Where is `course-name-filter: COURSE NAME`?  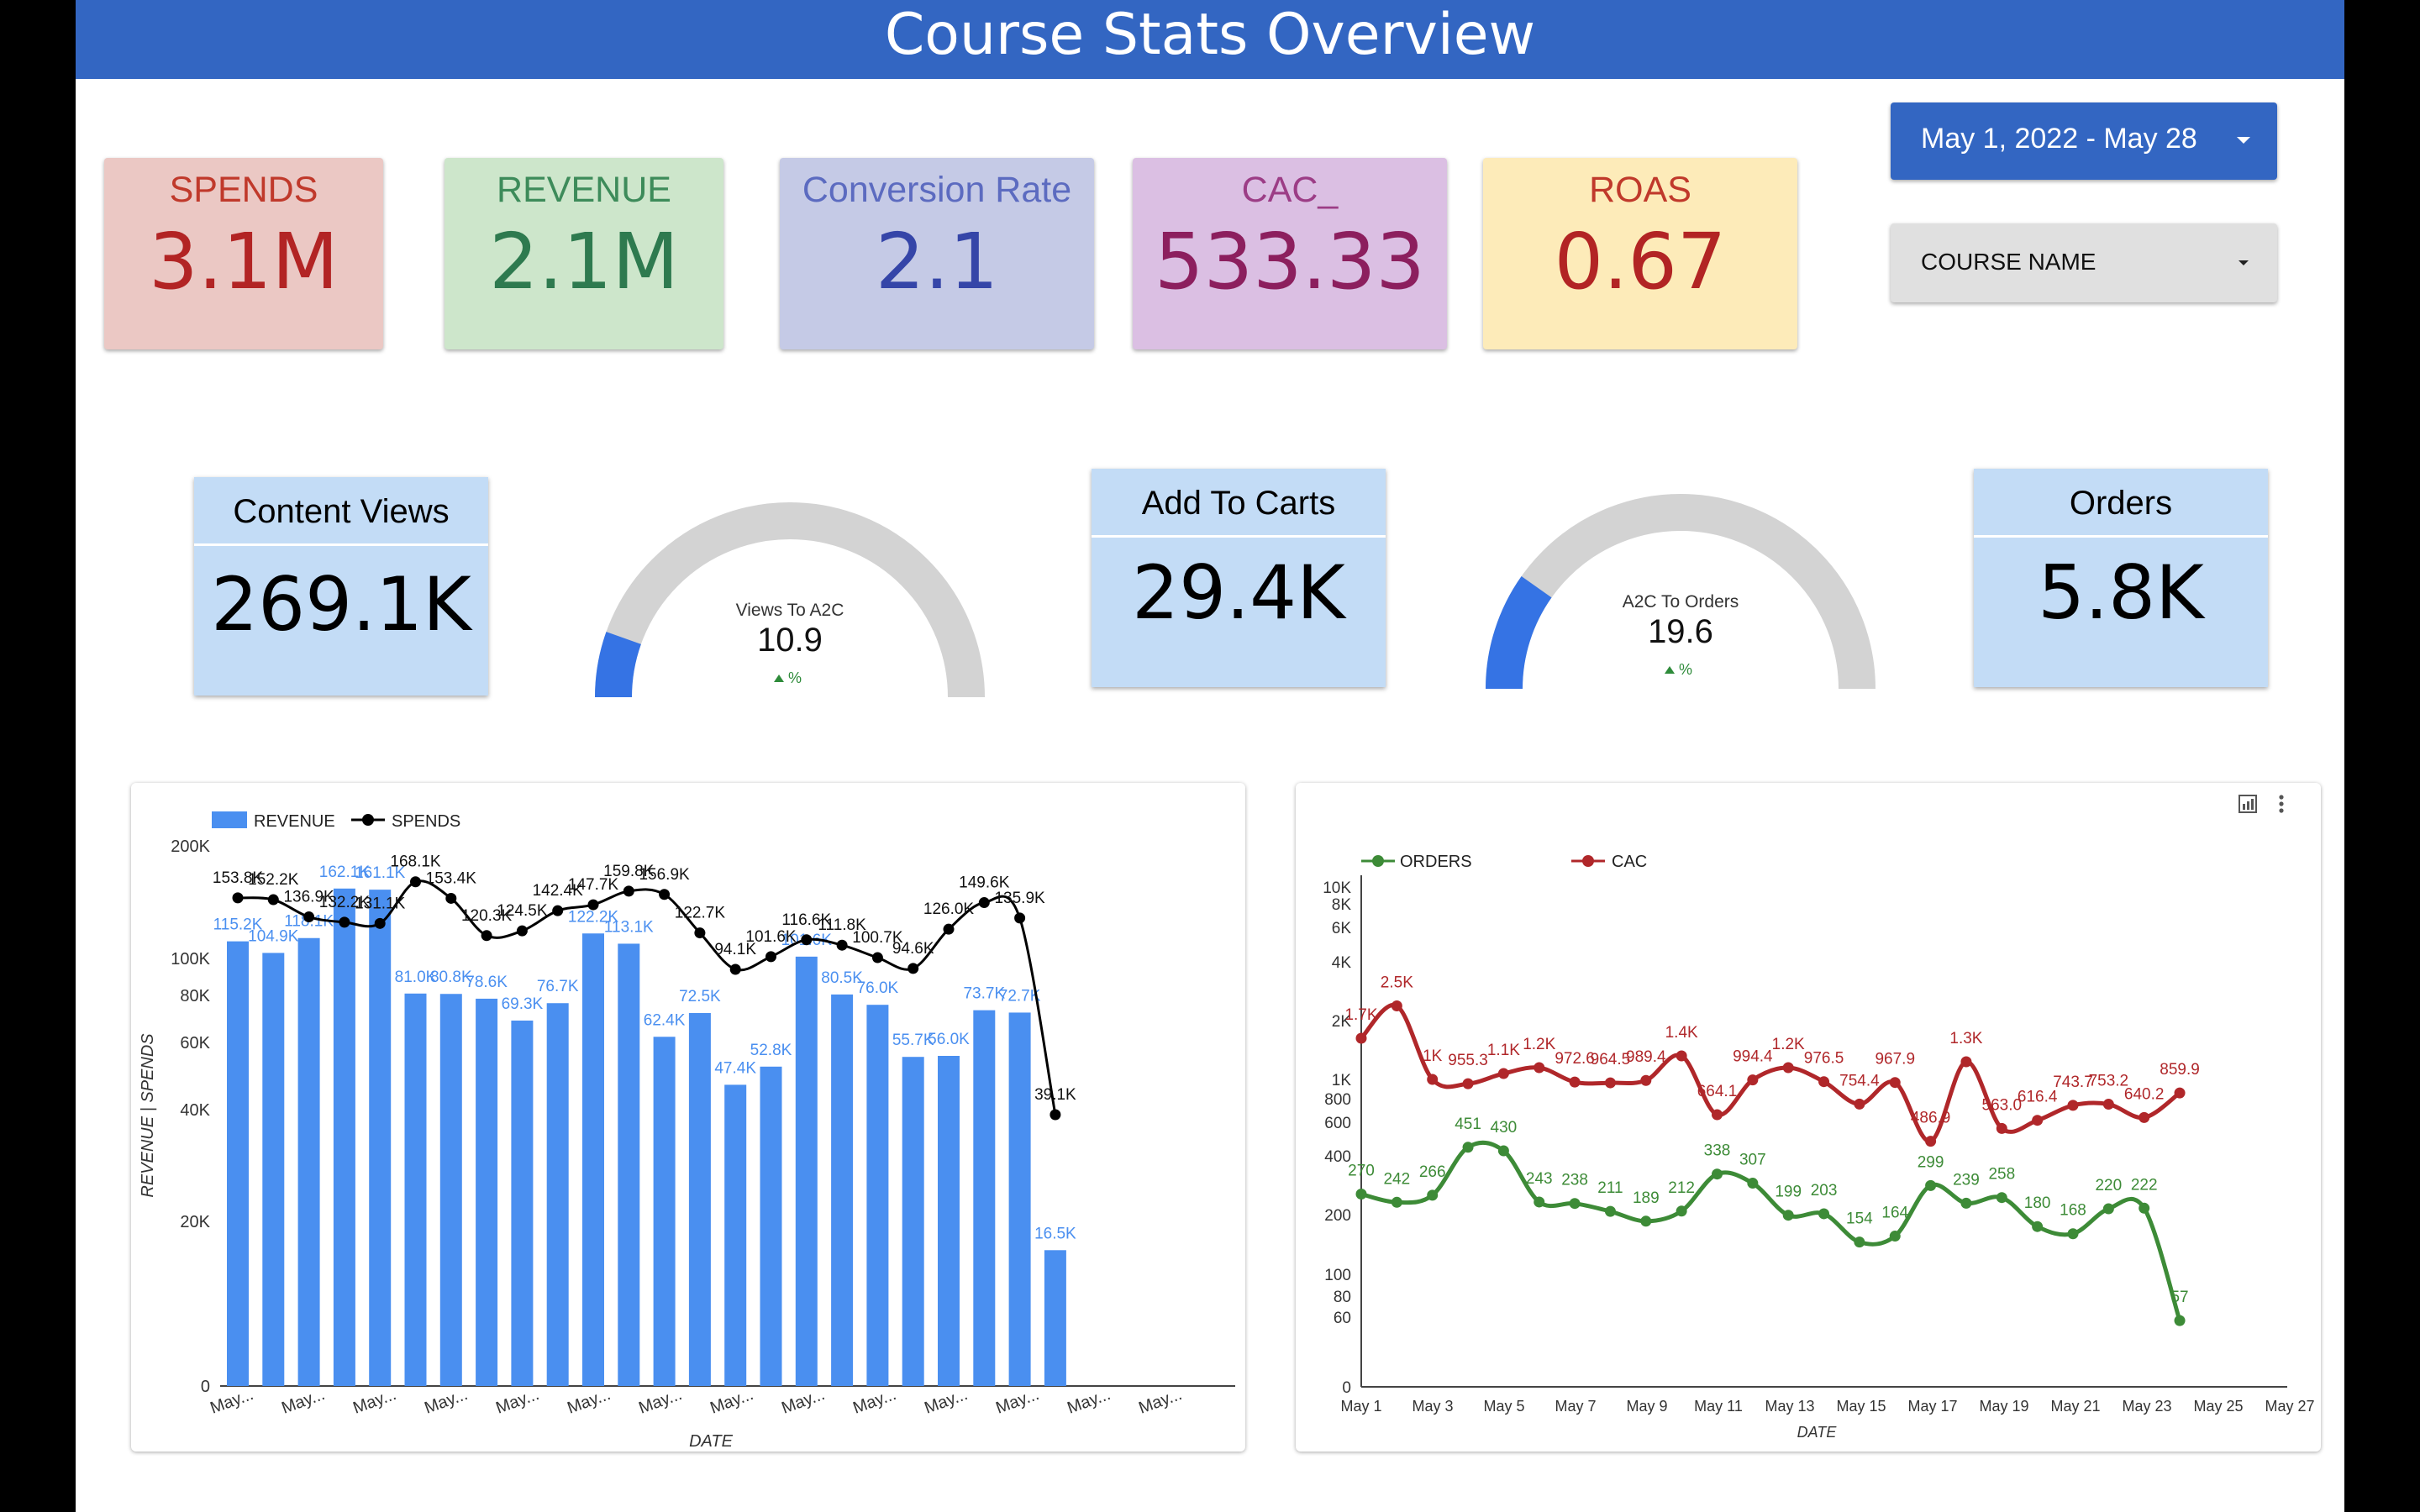 course-name-filter: COURSE NAME is located at coordinates (2084, 262).